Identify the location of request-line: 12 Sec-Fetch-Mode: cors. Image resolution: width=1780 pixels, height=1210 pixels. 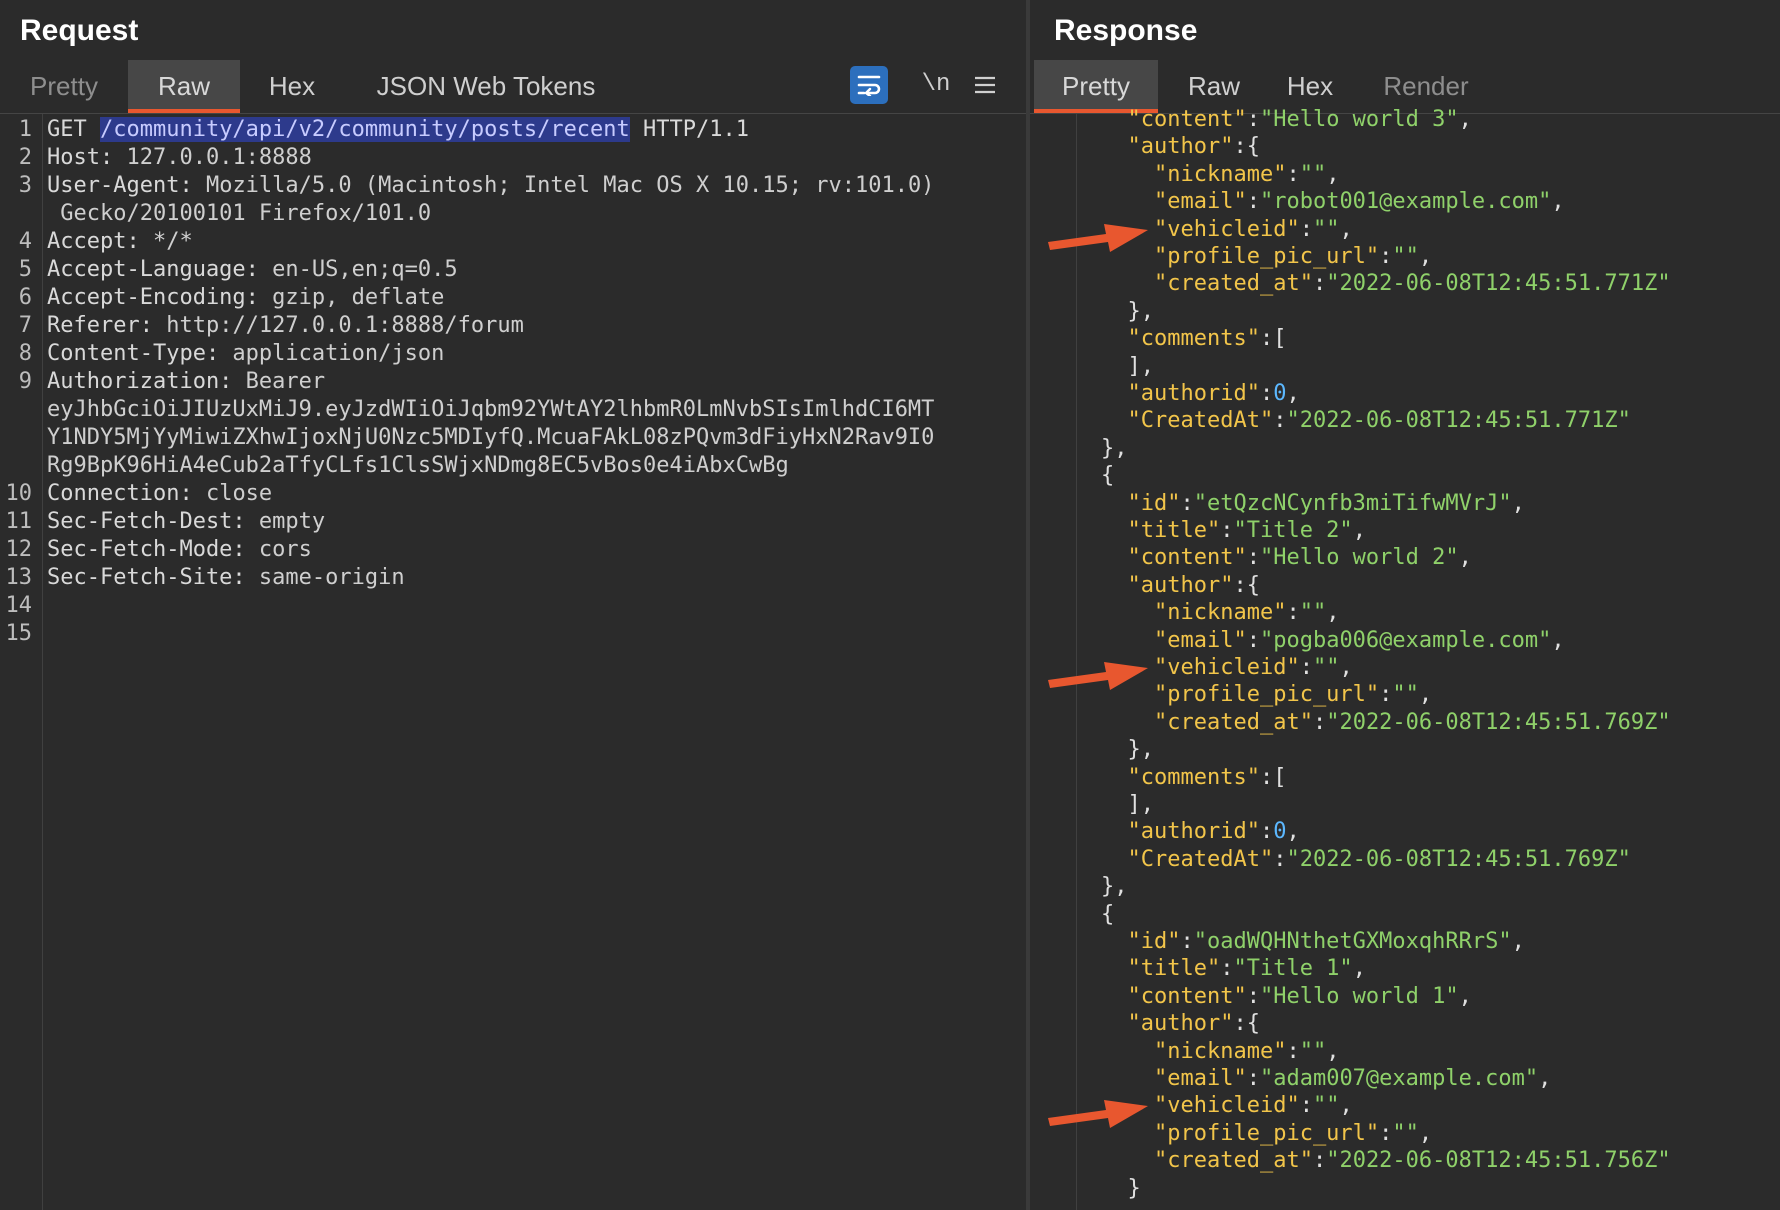
(513, 550).